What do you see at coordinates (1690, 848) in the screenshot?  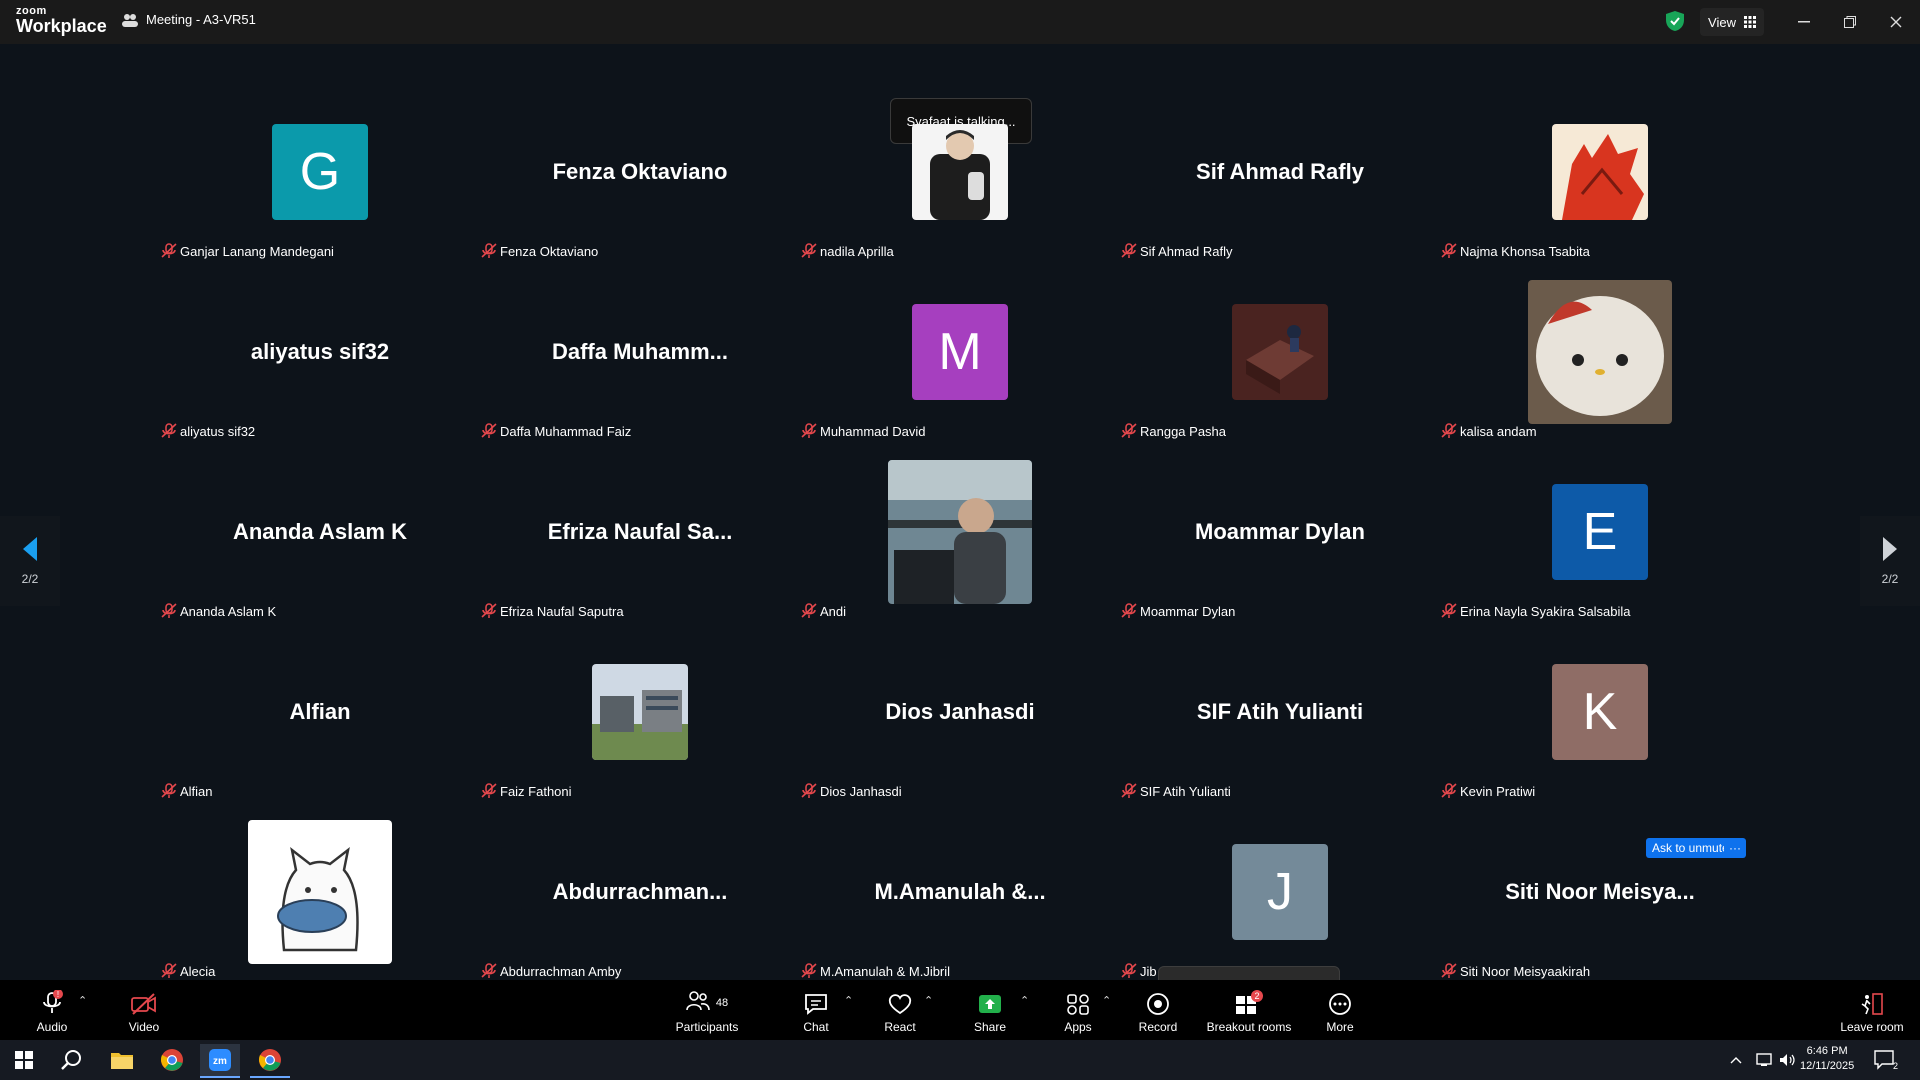 I see `ask-to-unmute-button: Ask to unmute` at bounding box center [1690, 848].